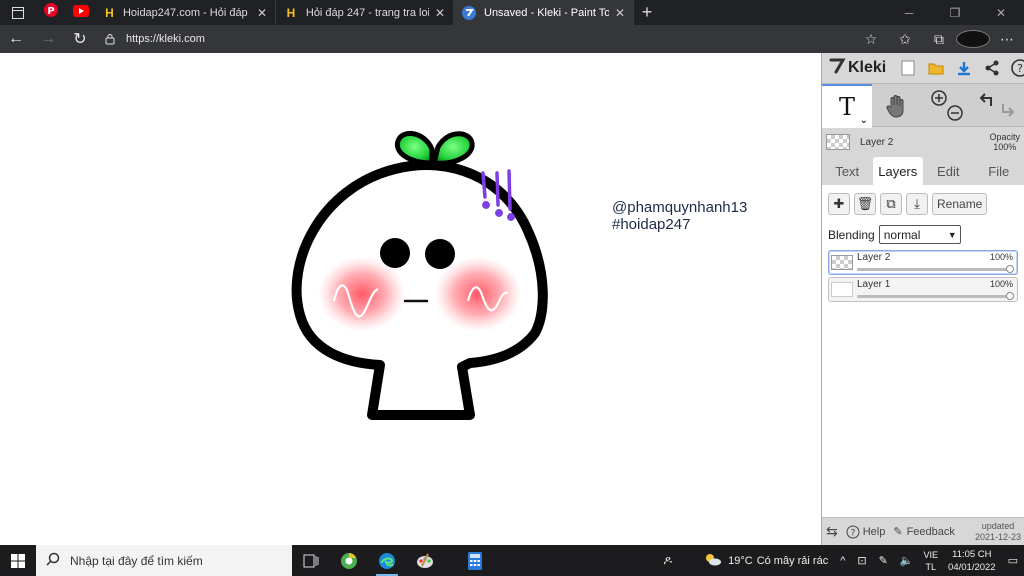 This screenshot has height=576, width=1024. I want to click on hand-tool, so click(897, 106).